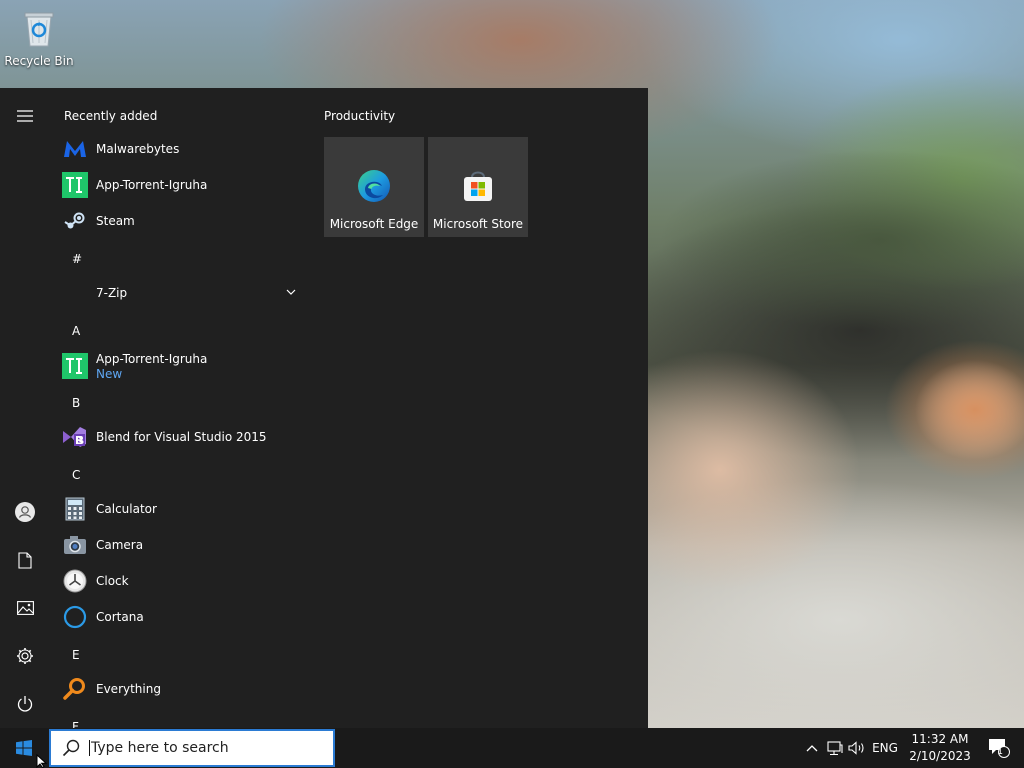 This screenshot has width=1024, height=768. I want to click on app-item-clock: Clock, so click(182, 581).